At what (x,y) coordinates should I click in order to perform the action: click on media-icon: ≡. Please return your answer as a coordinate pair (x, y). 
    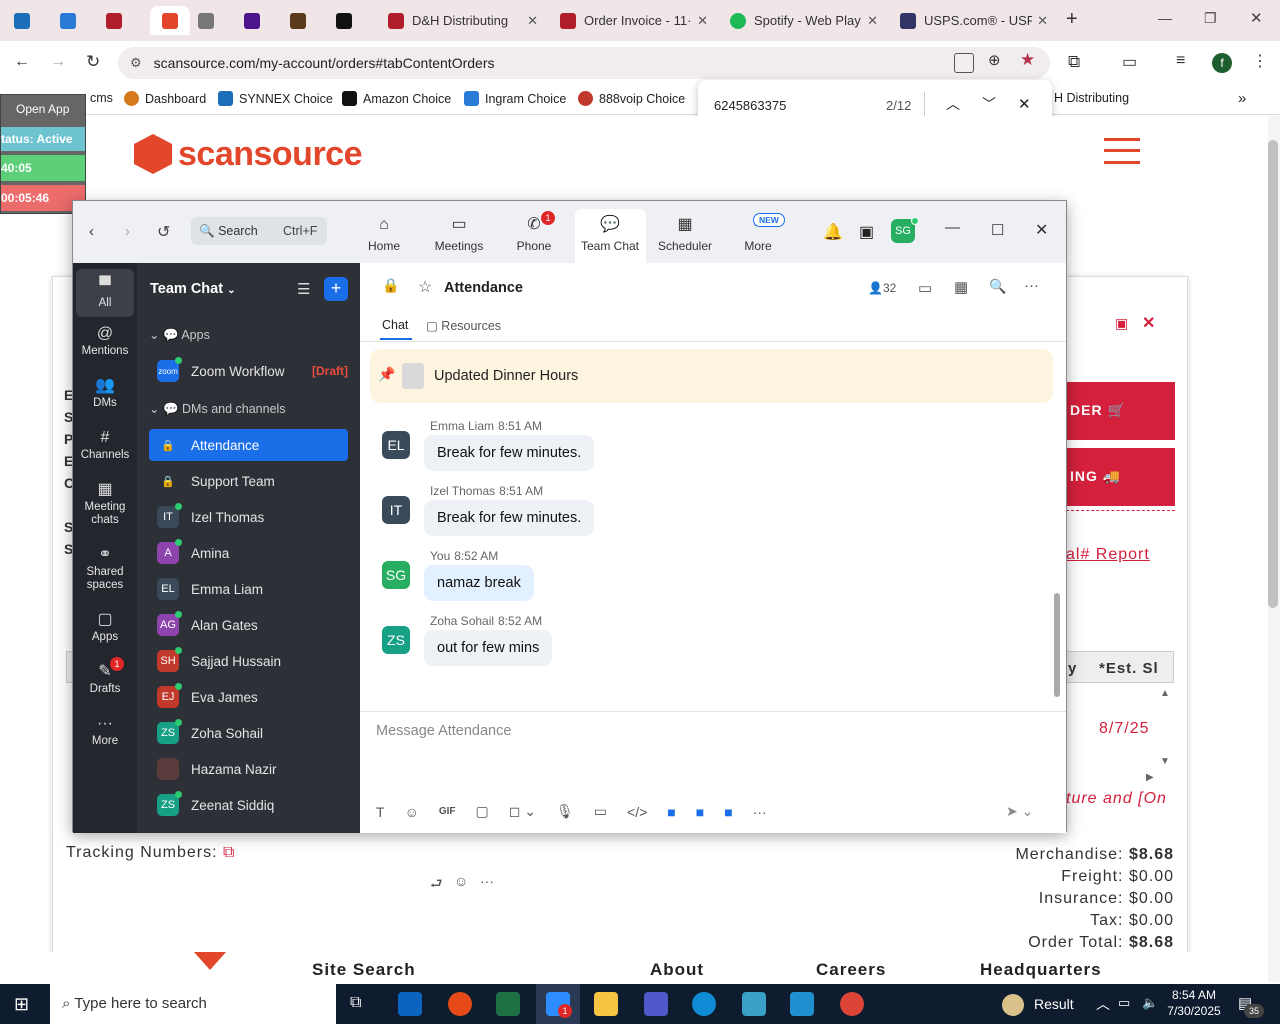
    Looking at the image, I should click on (1180, 61).